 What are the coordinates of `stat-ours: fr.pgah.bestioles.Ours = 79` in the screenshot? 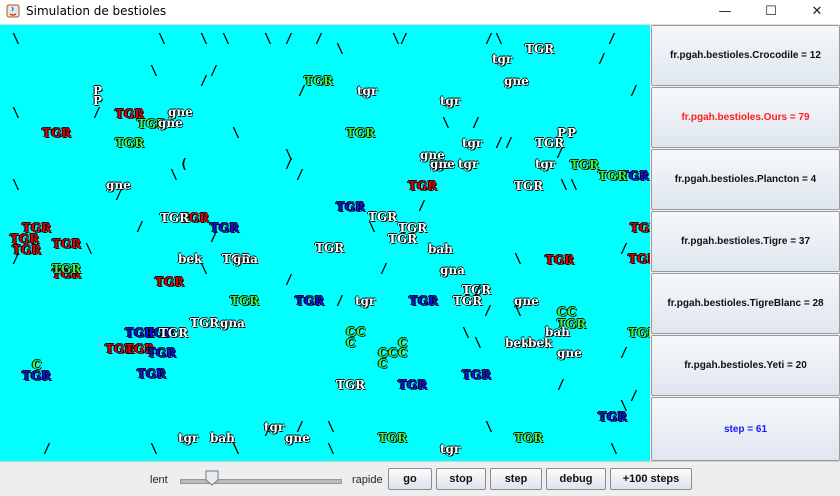 It's located at (745, 117).